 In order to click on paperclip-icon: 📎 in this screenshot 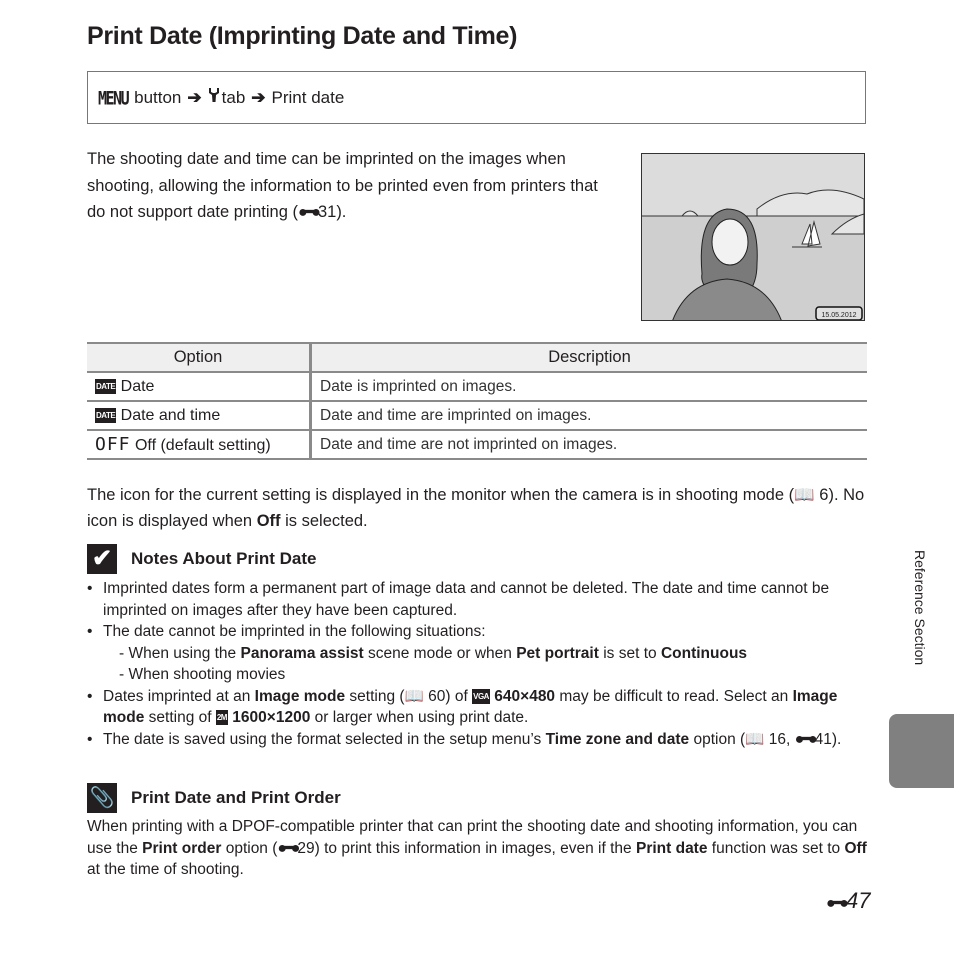, I will do `click(102, 798)`.